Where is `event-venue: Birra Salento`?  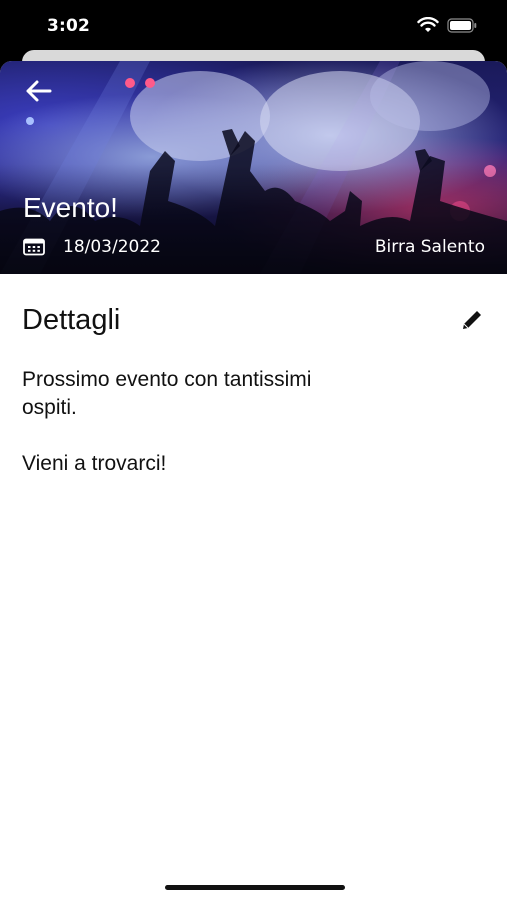 event-venue: Birra Salento is located at coordinates (429, 247).